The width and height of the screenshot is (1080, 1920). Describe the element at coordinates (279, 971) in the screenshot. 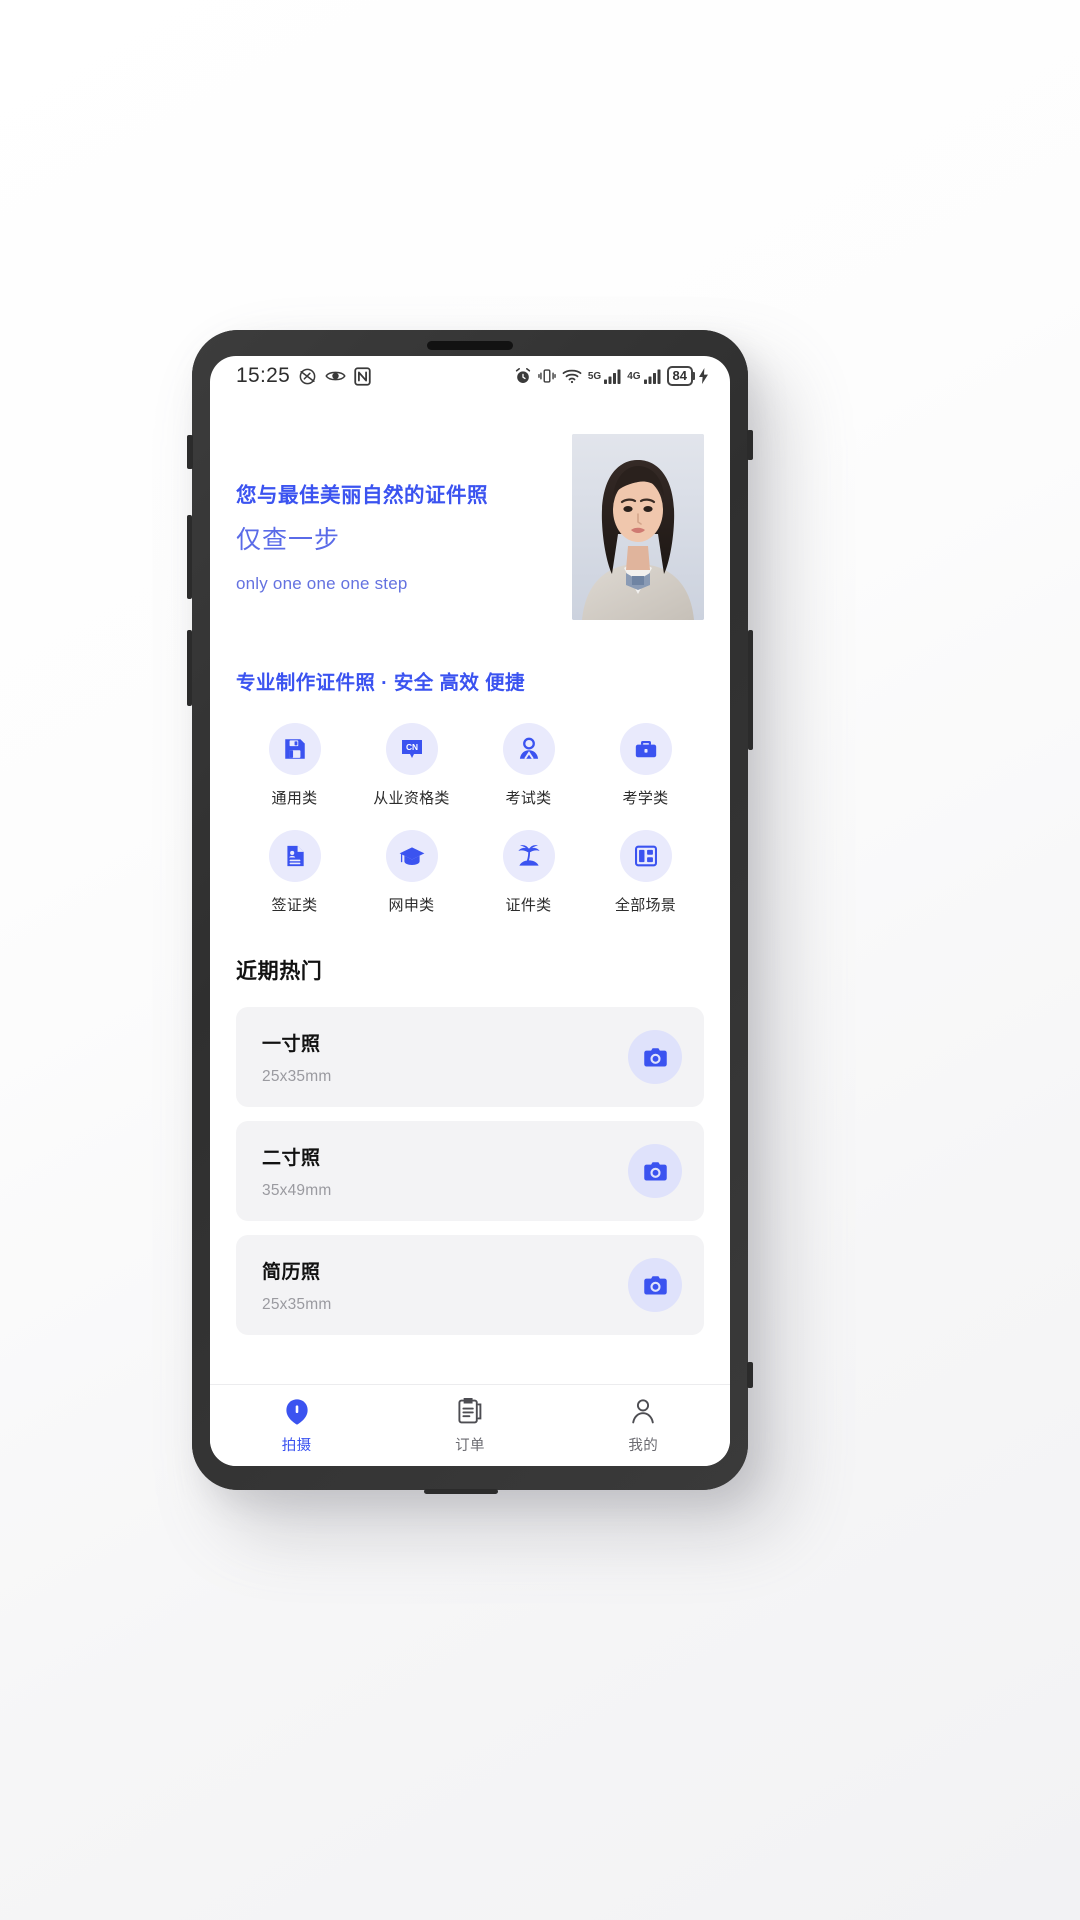

I see `hot-section-heading: 近期热门` at that location.